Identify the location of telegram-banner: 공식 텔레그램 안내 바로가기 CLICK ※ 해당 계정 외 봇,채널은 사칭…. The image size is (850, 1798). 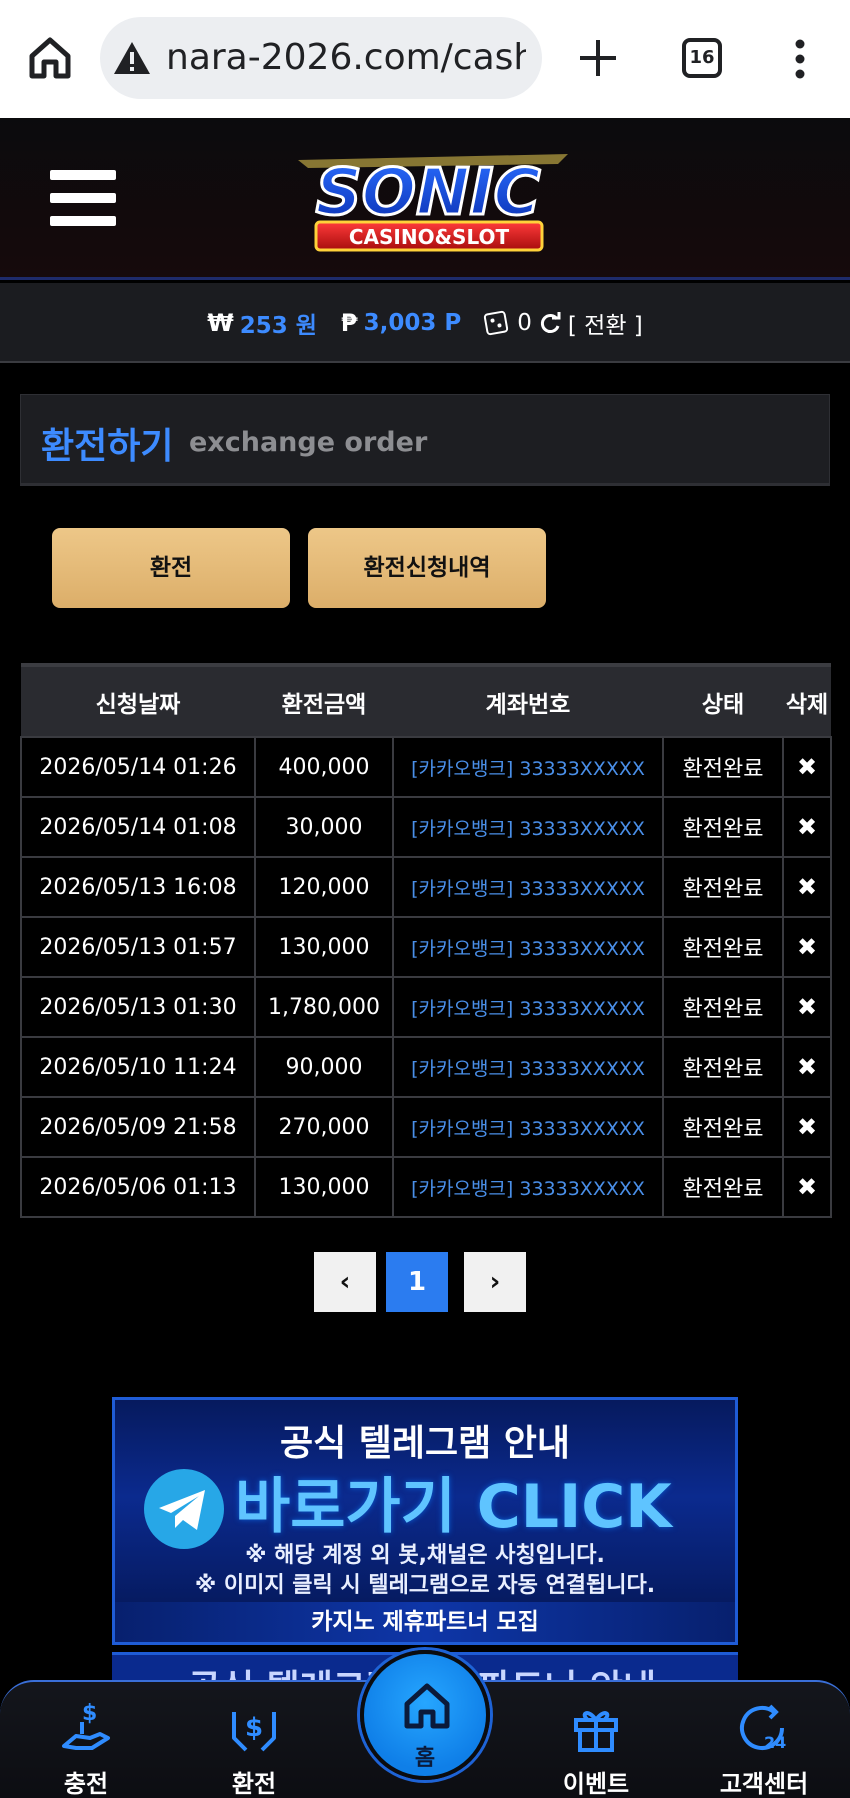
(425, 1521).